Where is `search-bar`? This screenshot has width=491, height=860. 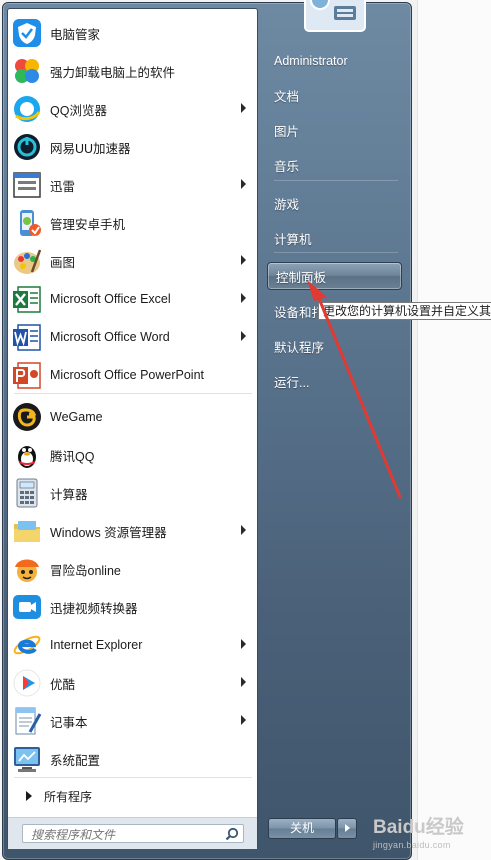 search-bar is located at coordinates (132, 833).